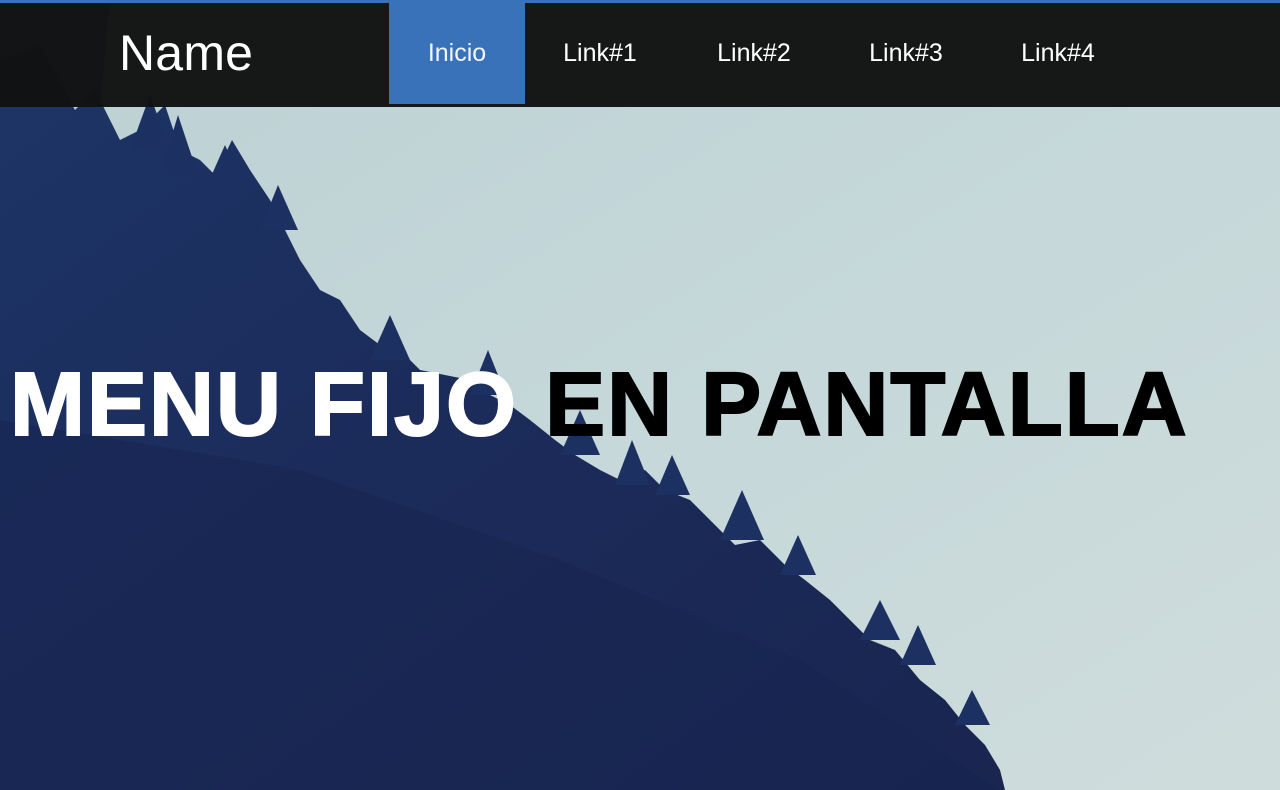 The width and height of the screenshot is (1280, 790). Describe the element at coordinates (906, 53) in the screenshot. I see `nav-link-3: Link#3` at that location.